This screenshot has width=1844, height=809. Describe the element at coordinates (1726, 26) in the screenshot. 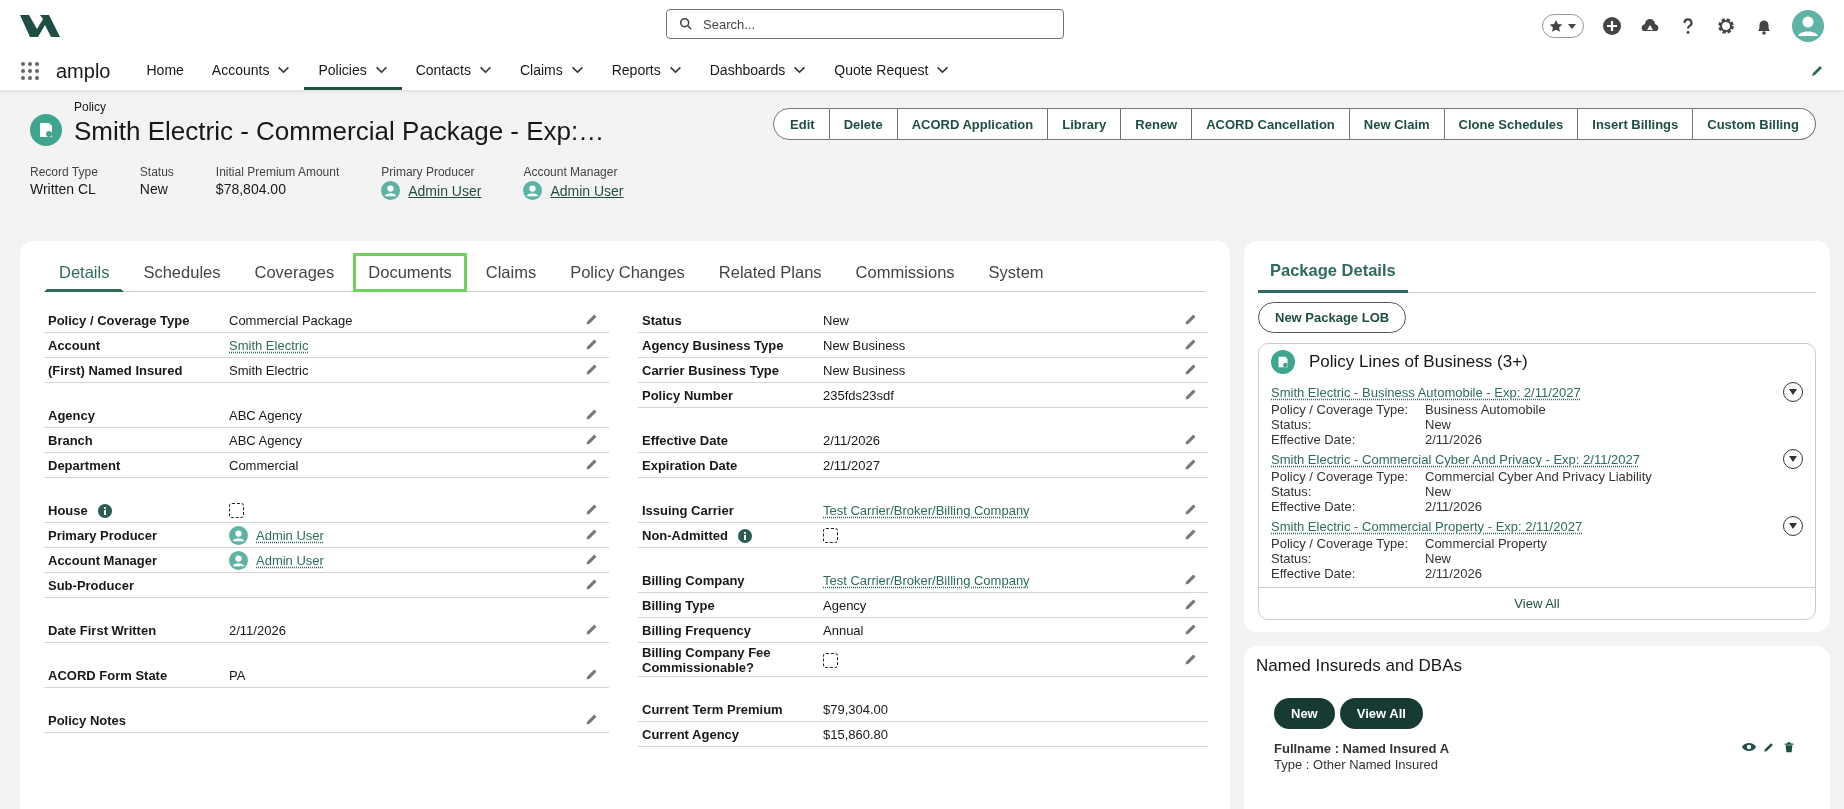

I see `settings-icon` at that location.